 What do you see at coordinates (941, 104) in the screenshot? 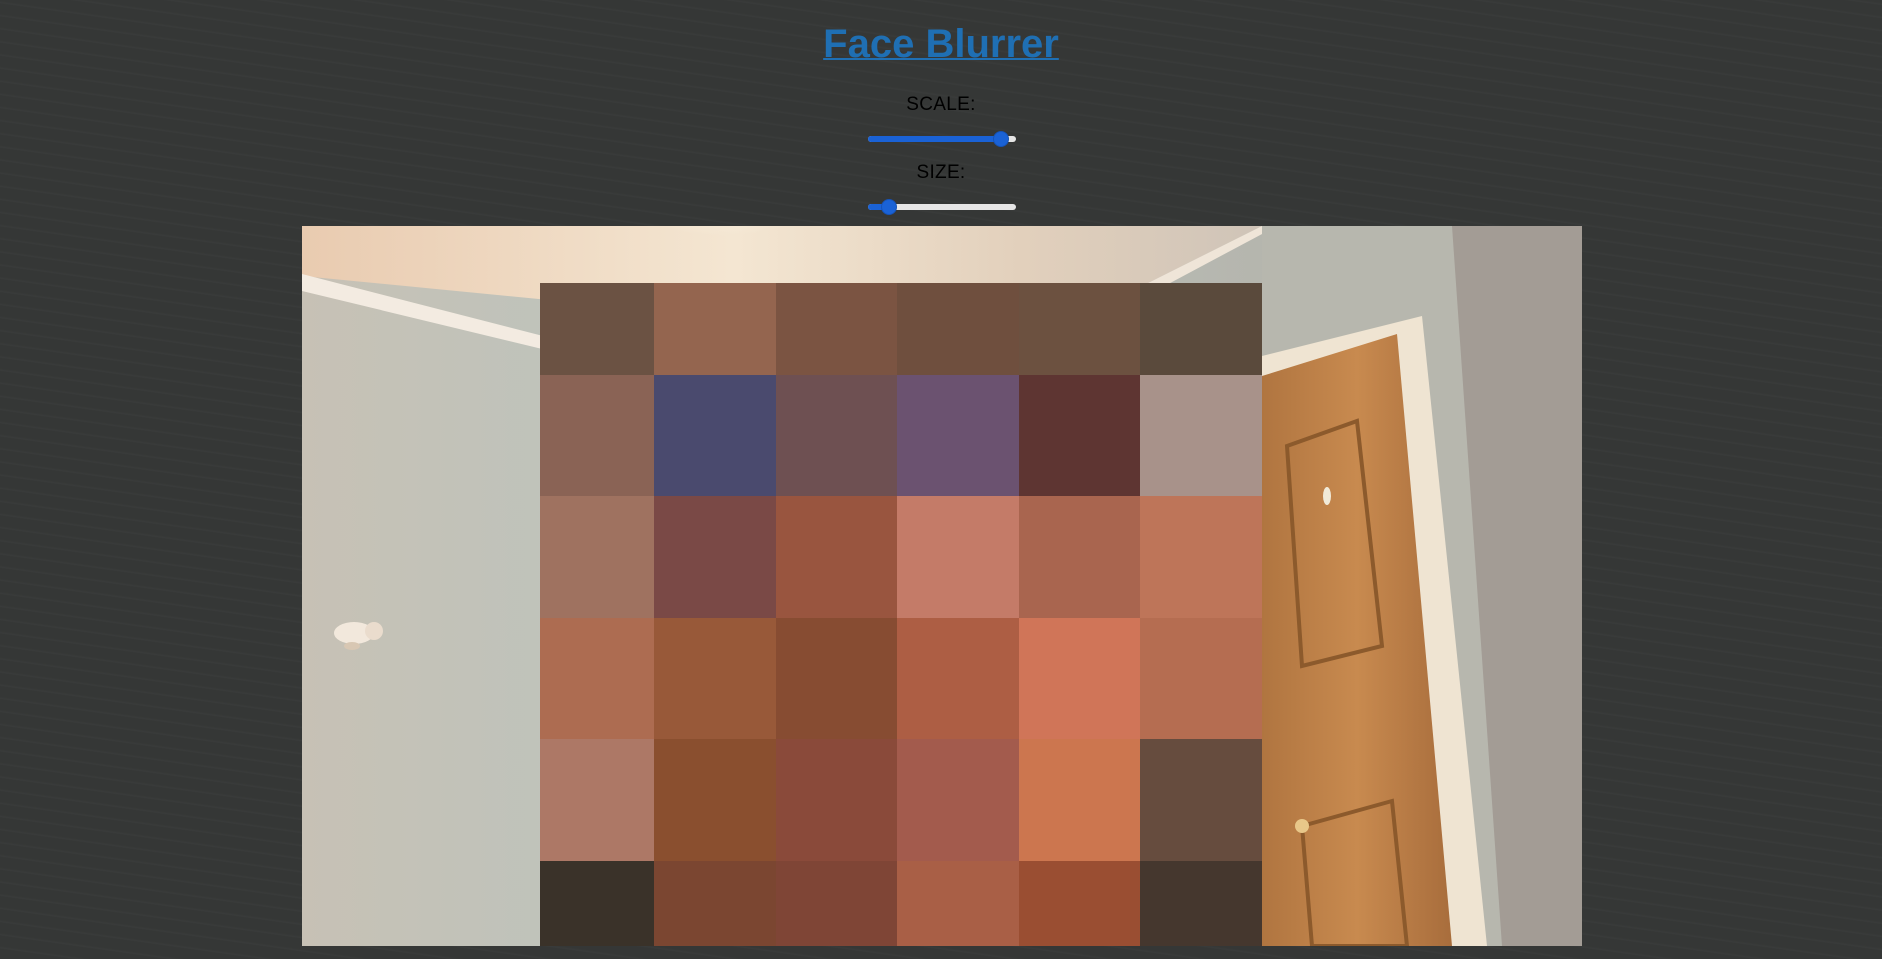
I see `scale-label: SCALE:` at bounding box center [941, 104].